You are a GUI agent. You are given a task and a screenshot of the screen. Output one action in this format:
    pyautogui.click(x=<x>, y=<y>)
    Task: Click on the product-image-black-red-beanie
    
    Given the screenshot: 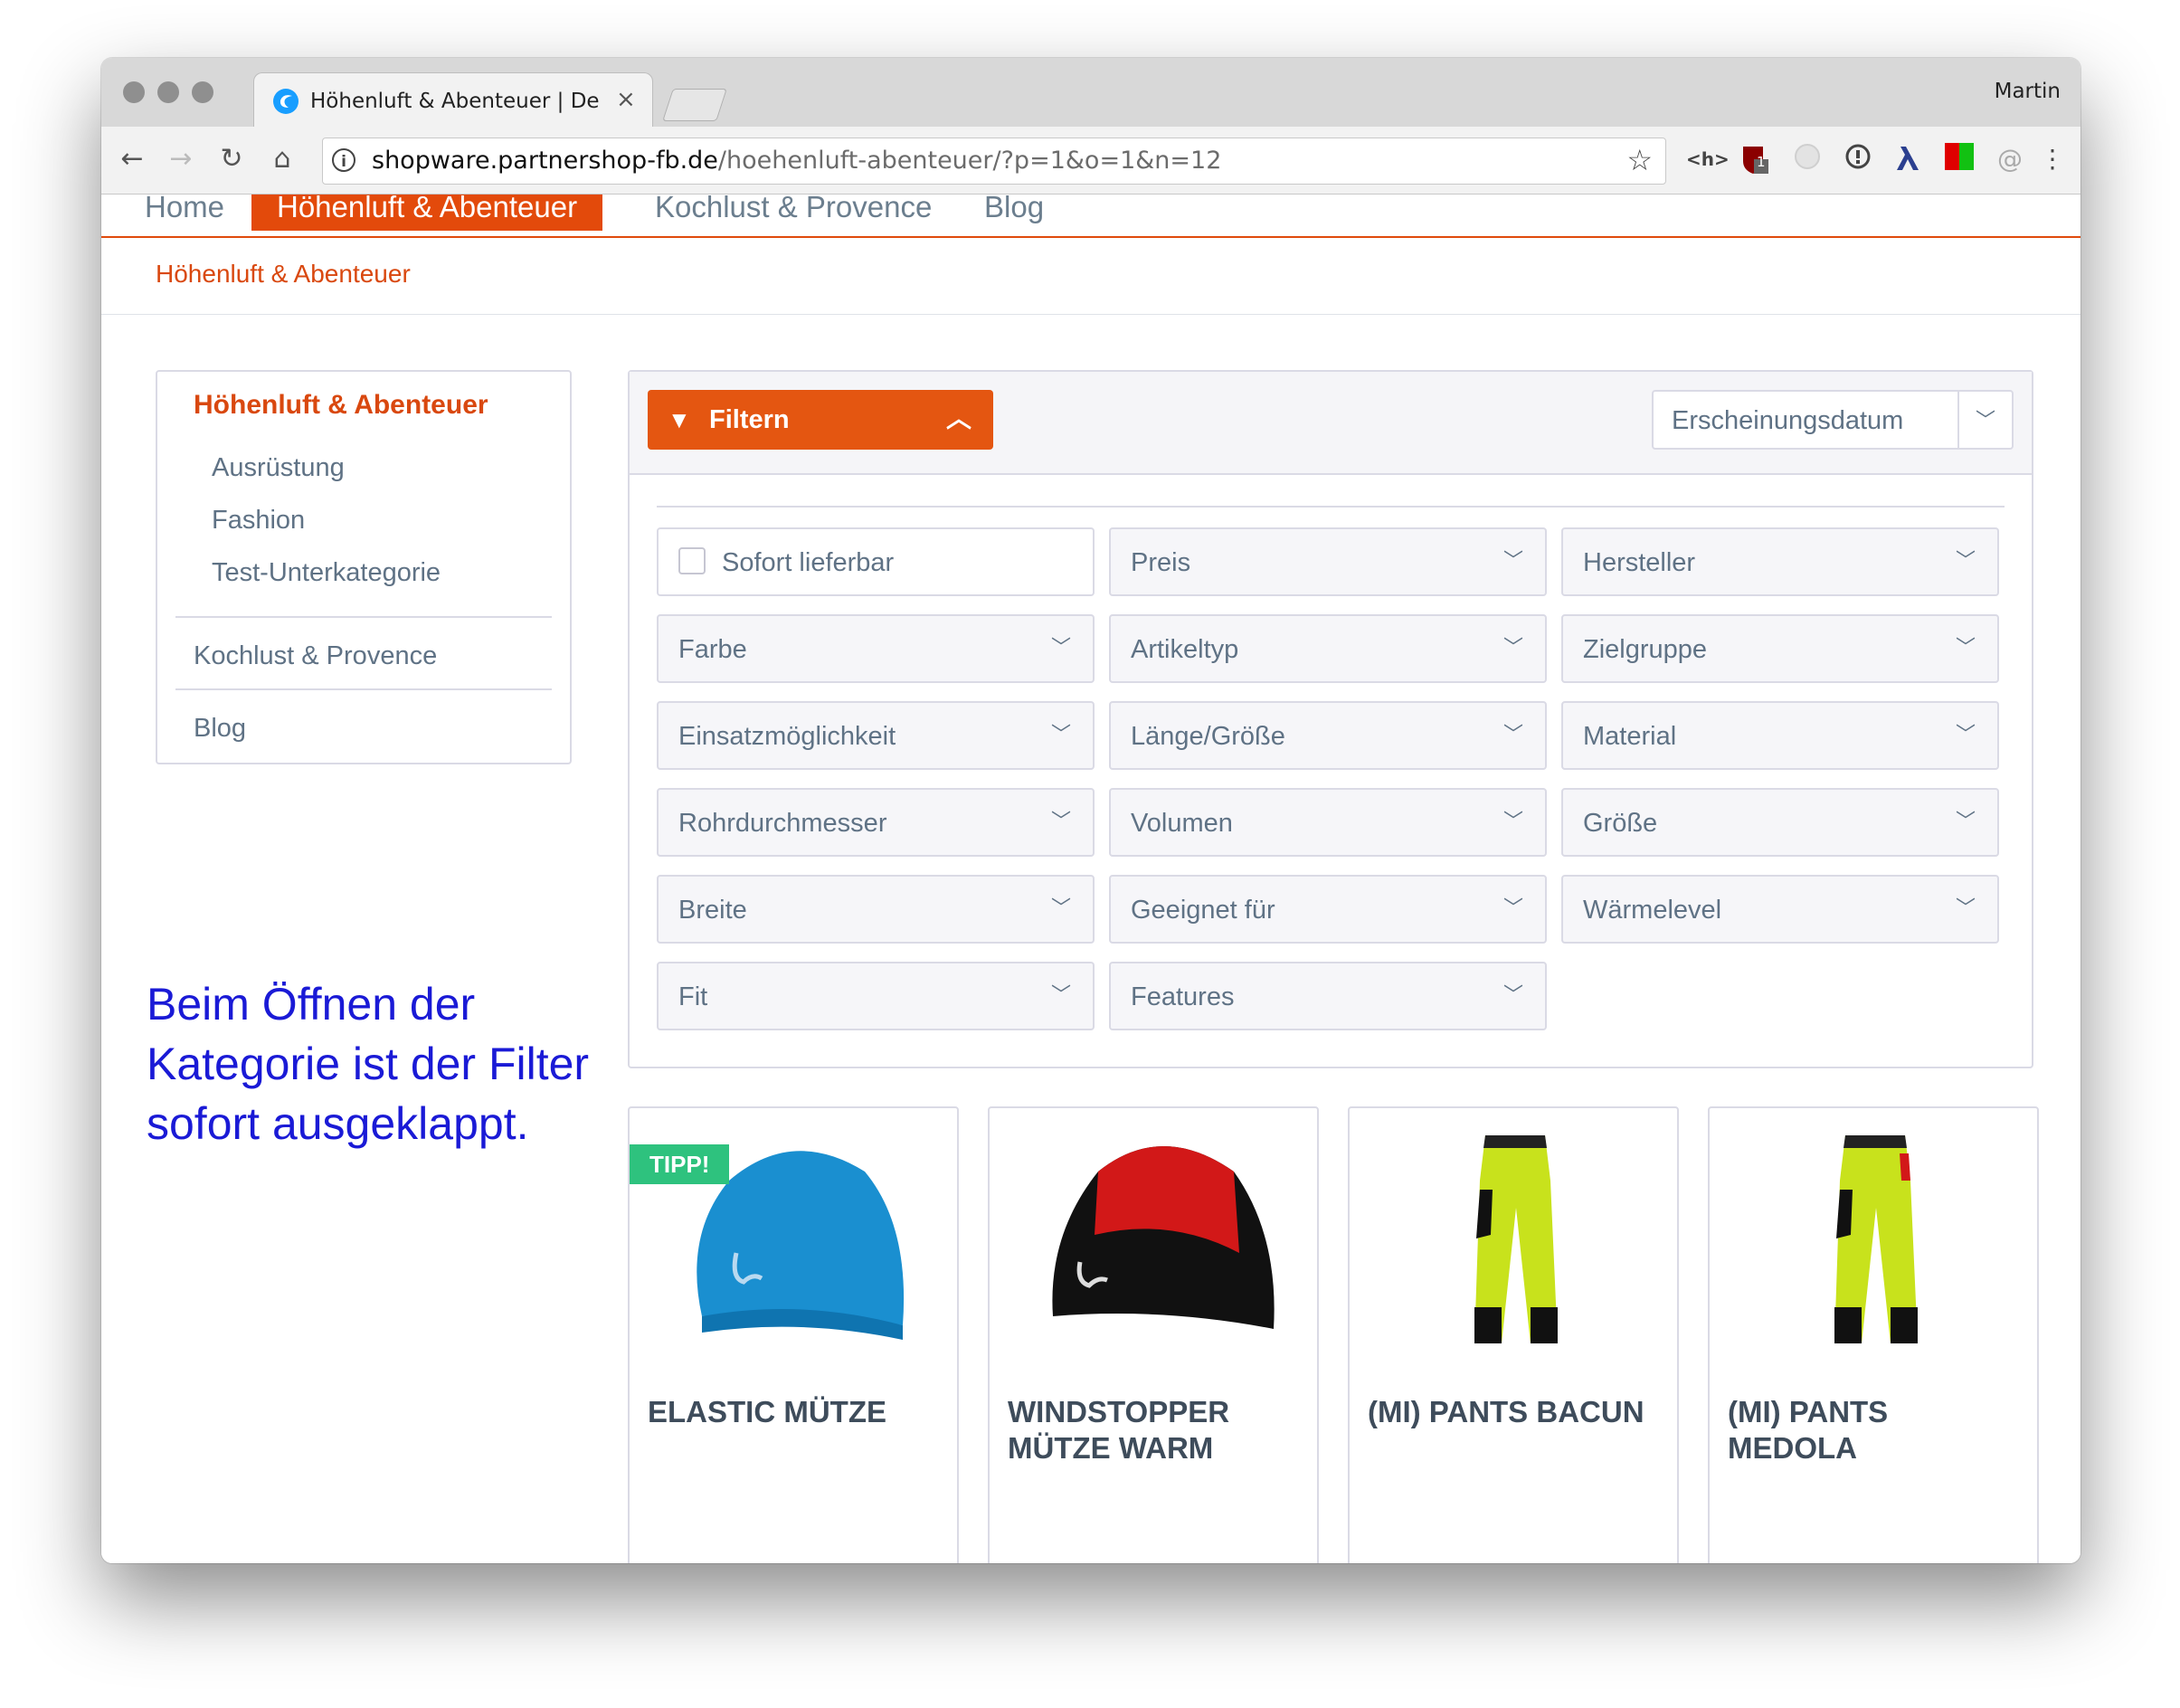 What is the action you would take?
    pyautogui.click(x=1155, y=1239)
    